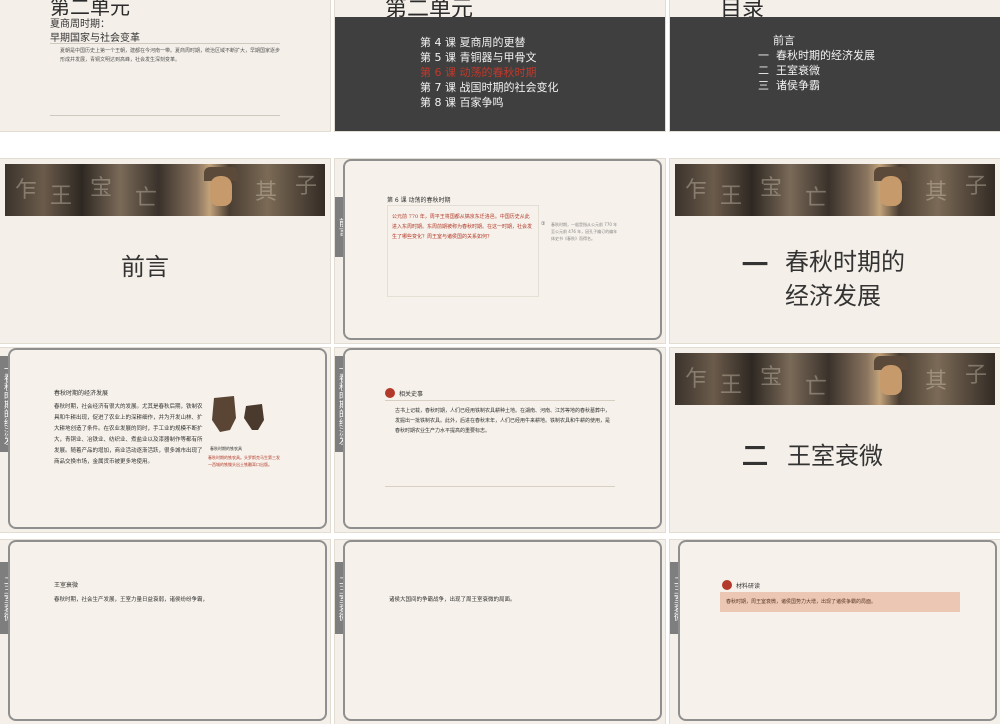  Describe the element at coordinates (816, 85) in the screenshot. I see `contents-item-3: 三 诸侯争霸` at that location.